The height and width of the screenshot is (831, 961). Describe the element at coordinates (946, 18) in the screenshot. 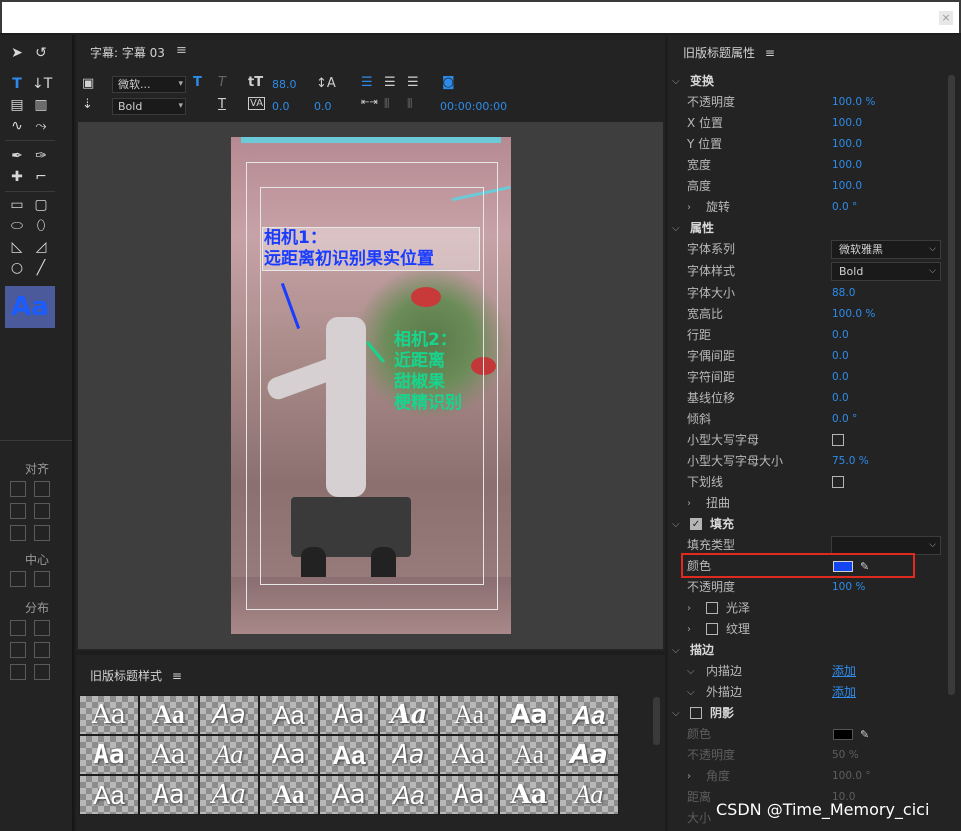

I see `close-icon: ×` at that location.